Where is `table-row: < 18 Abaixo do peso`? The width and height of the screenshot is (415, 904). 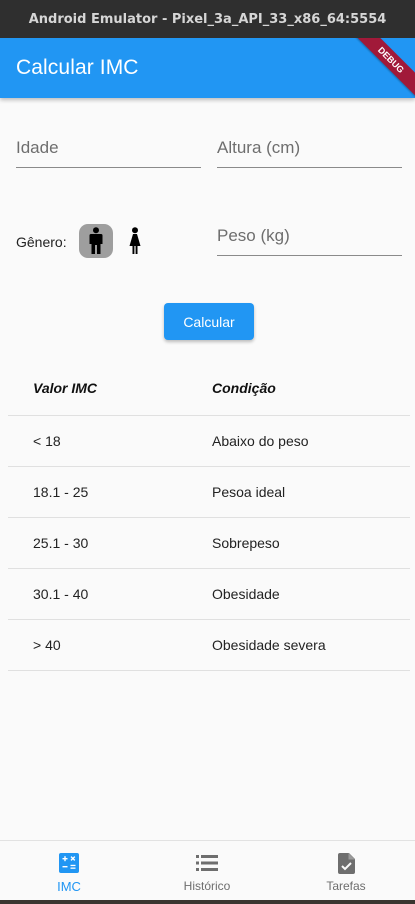 table-row: < 18 Abaixo do peso is located at coordinates (209, 441).